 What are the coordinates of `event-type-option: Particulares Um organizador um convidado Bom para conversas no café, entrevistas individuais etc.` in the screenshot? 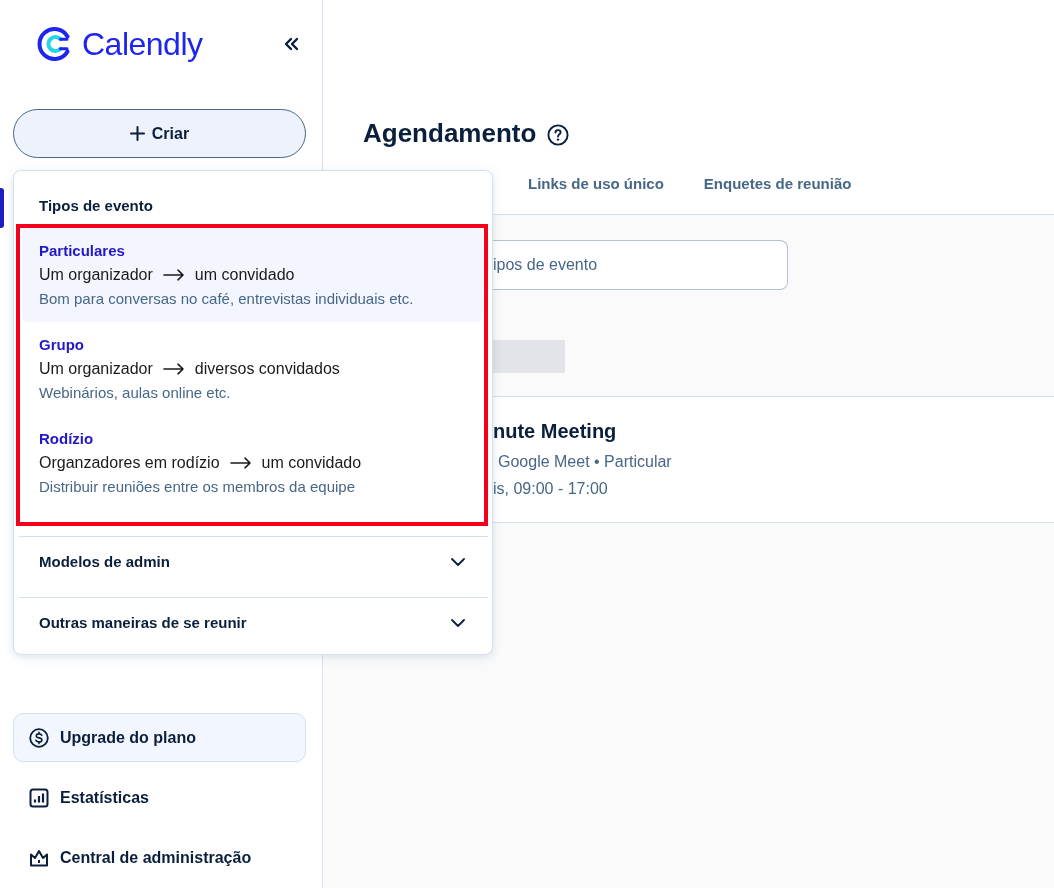 It's located at (252, 275).